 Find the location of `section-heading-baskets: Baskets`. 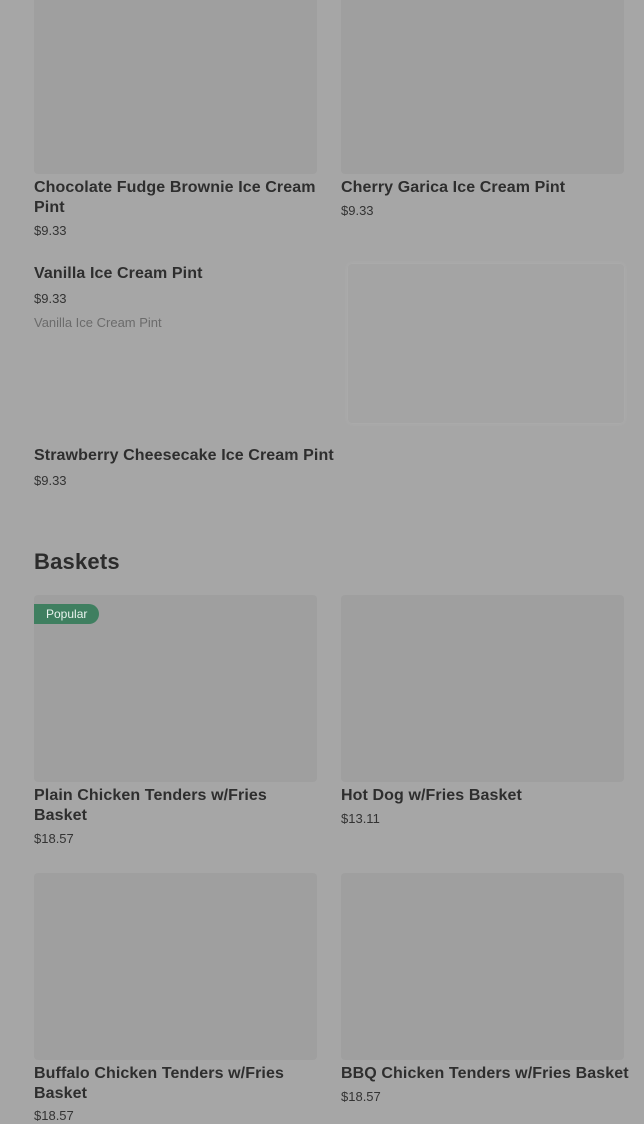

section-heading-baskets: Baskets is located at coordinates (77, 561).